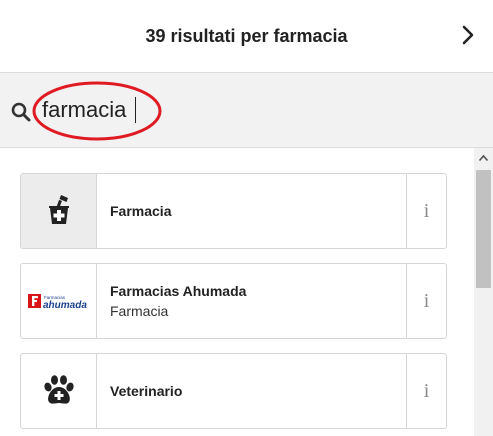 Image resolution: width=493 pixels, height=436 pixels. I want to click on result-name: Veterinario, so click(146, 391).